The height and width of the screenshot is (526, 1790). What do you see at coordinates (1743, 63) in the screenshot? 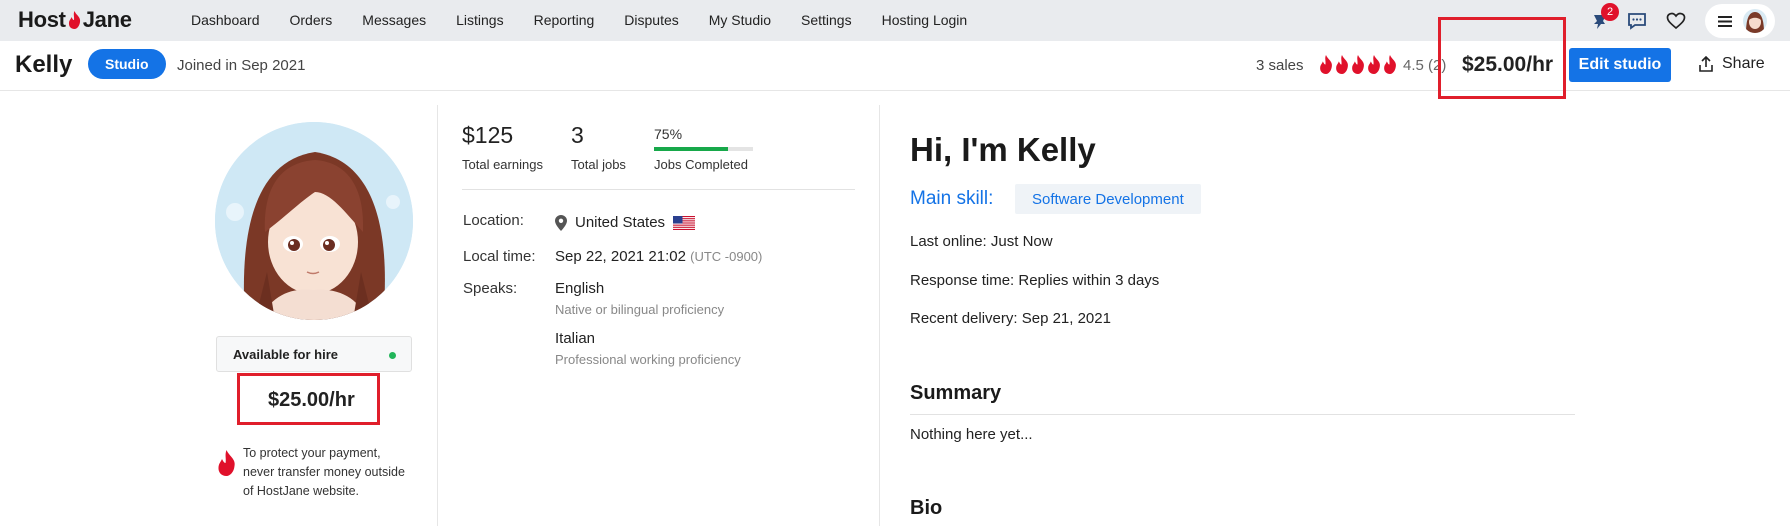
I see `share-label: Share` at bounding box center [1743, 63].